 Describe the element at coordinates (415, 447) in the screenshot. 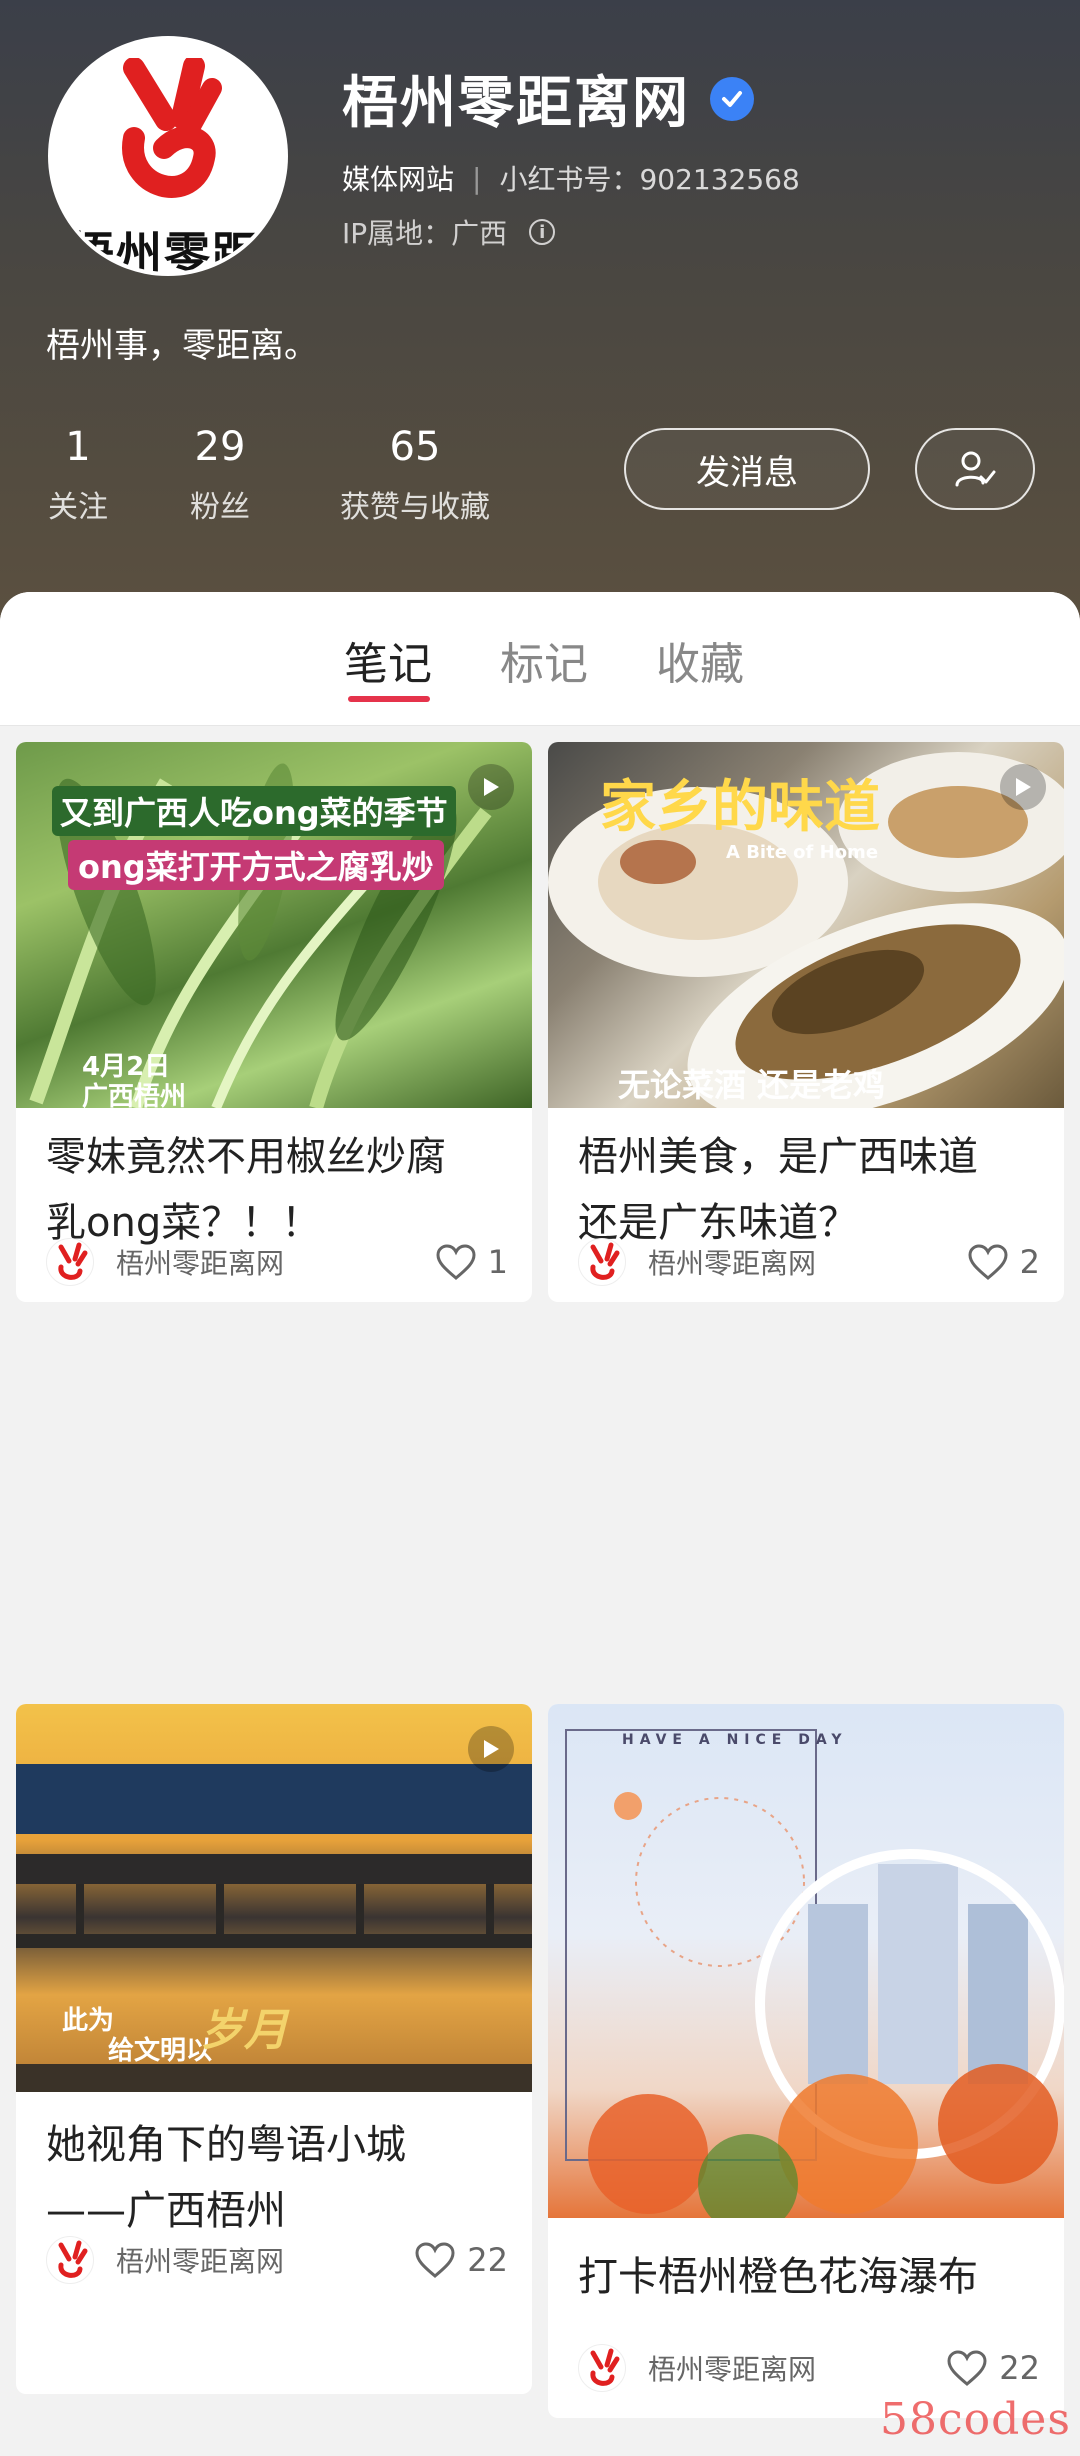

I see `stat-number: 65` at that location.